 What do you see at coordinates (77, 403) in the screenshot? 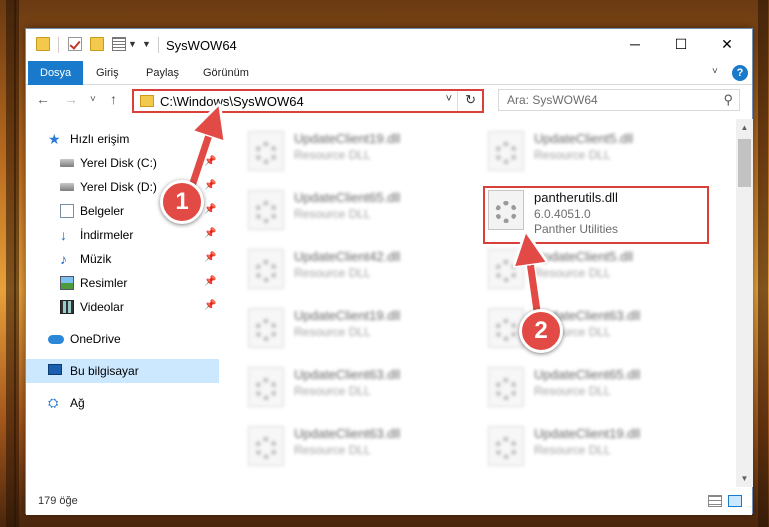
I see `sidebar-item-label: Ağ` at bounding box center [77, 403].